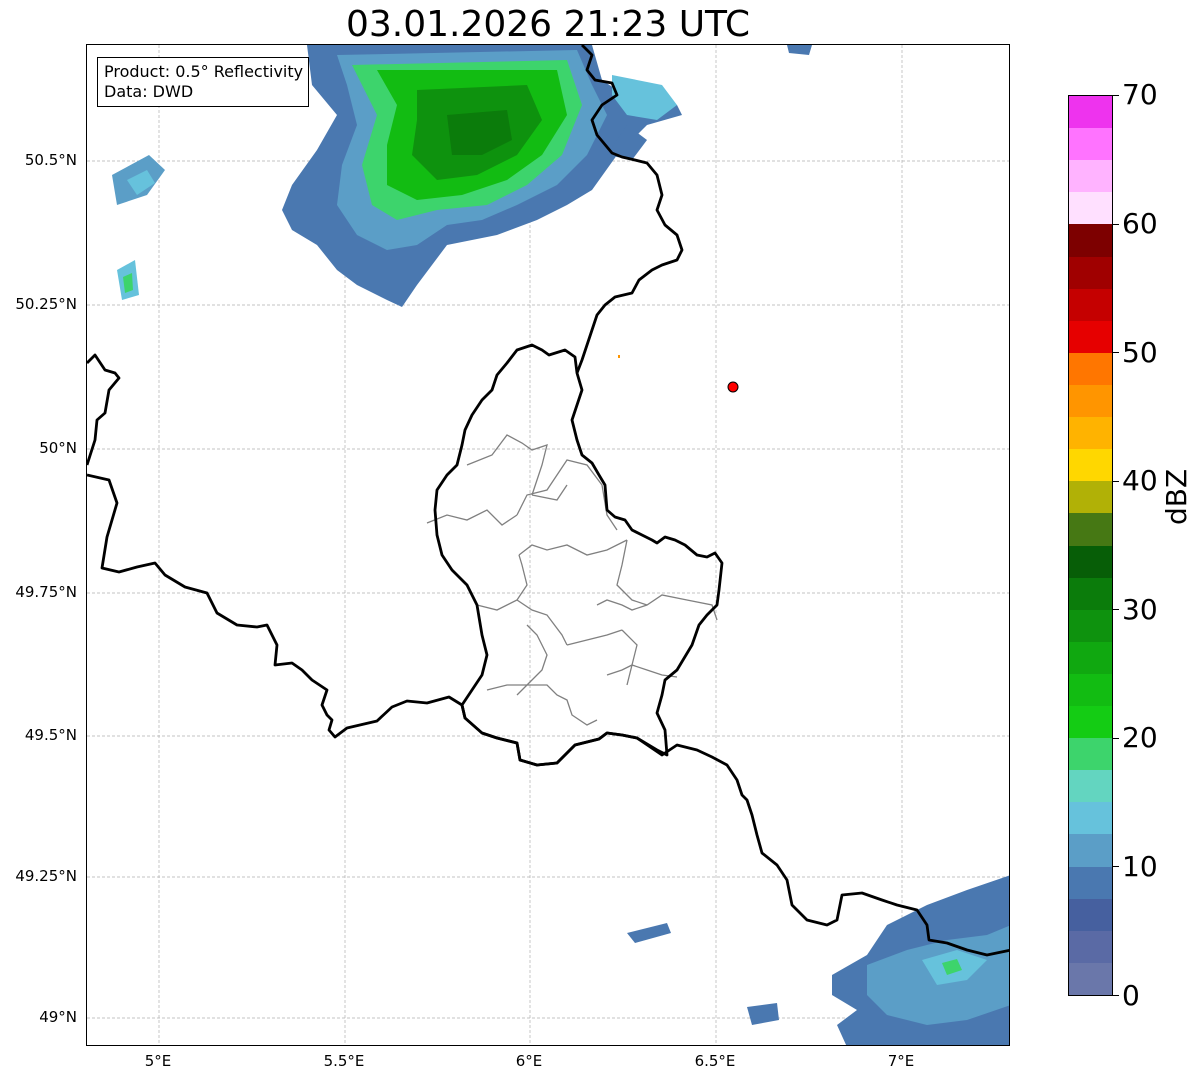  I want to click on lon-label-5-5: 5.5°E, so click(344, 1061).